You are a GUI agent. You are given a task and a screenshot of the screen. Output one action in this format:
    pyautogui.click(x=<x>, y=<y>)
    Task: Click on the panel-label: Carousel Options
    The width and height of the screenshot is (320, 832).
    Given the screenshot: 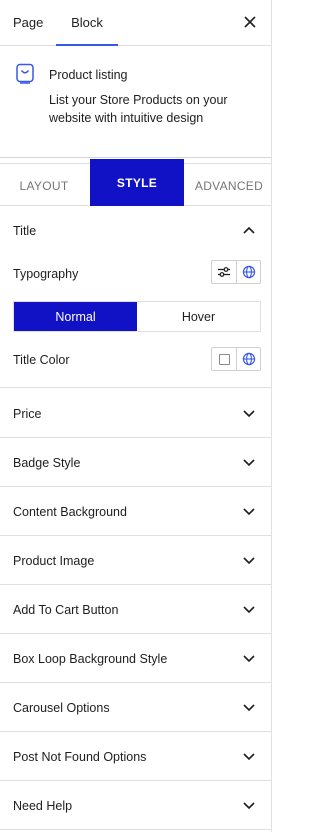 What is the action you would take?
    pyautogui.click(x=61, y=708)
    